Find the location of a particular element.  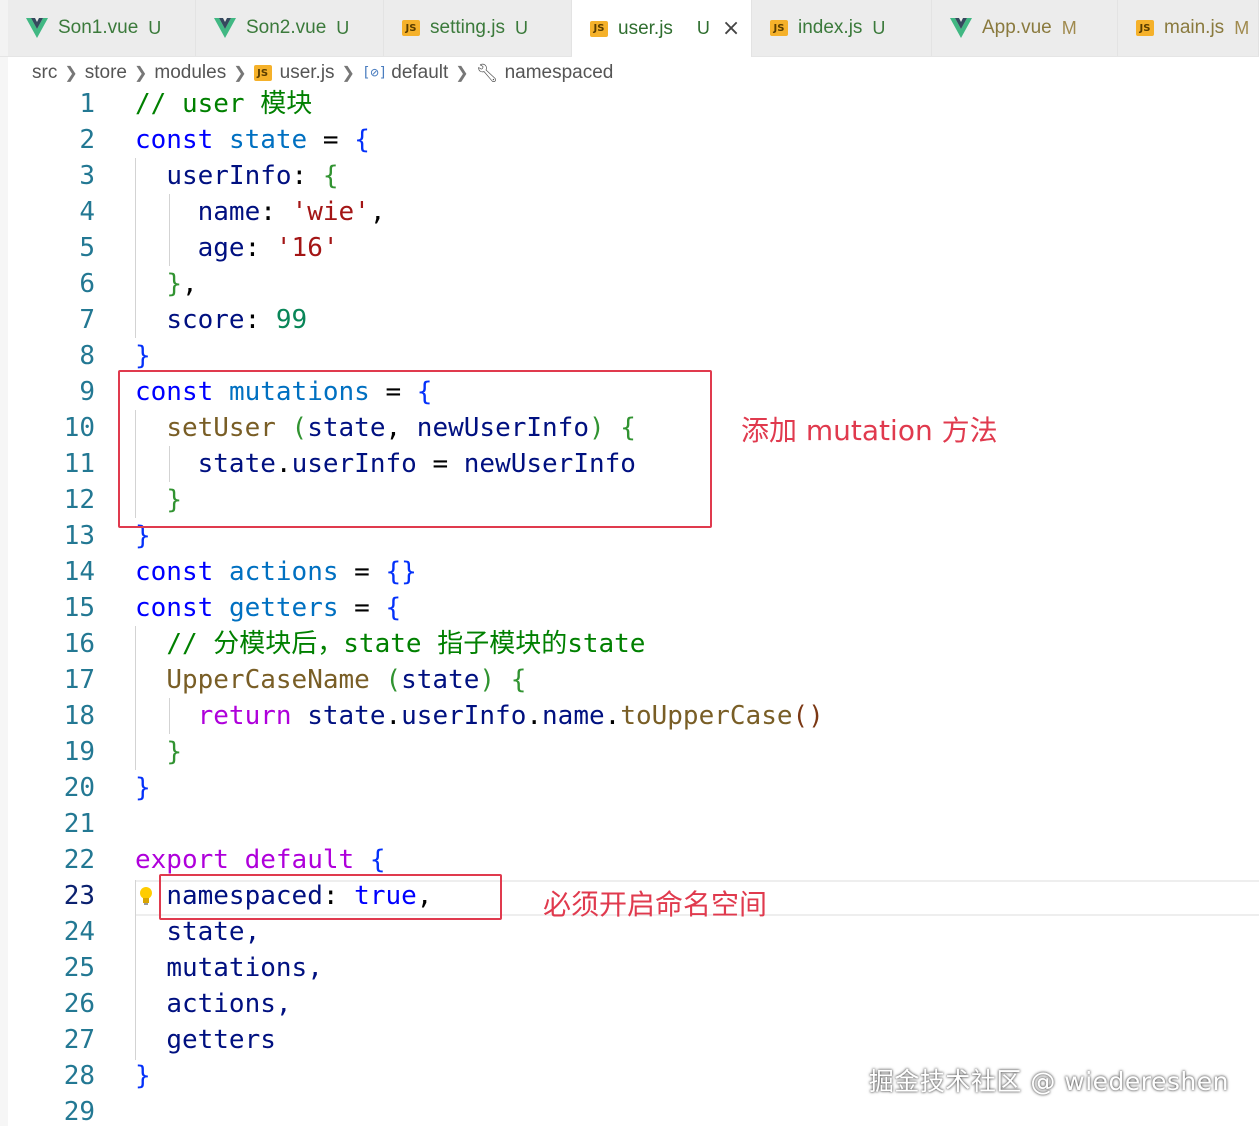

namespaced-highlight-box is located at coordinates (330, 897).